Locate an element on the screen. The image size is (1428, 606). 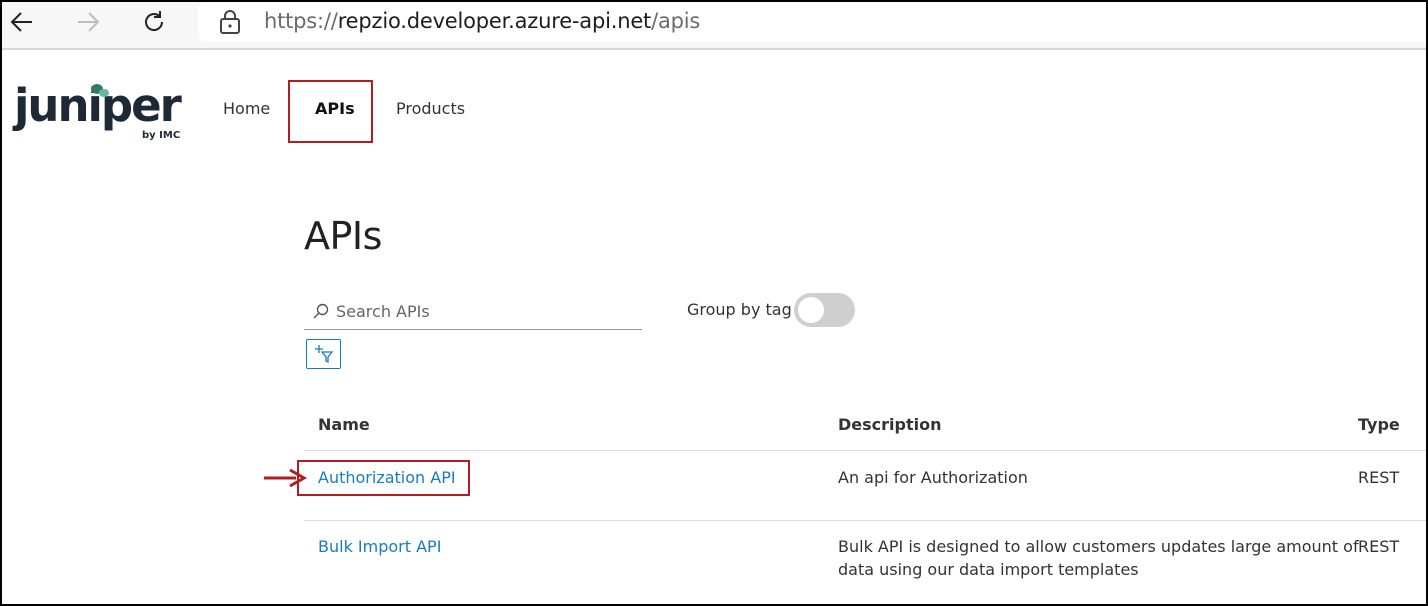
logo-subtitle: by IMC is located at coordinates (161, 135).